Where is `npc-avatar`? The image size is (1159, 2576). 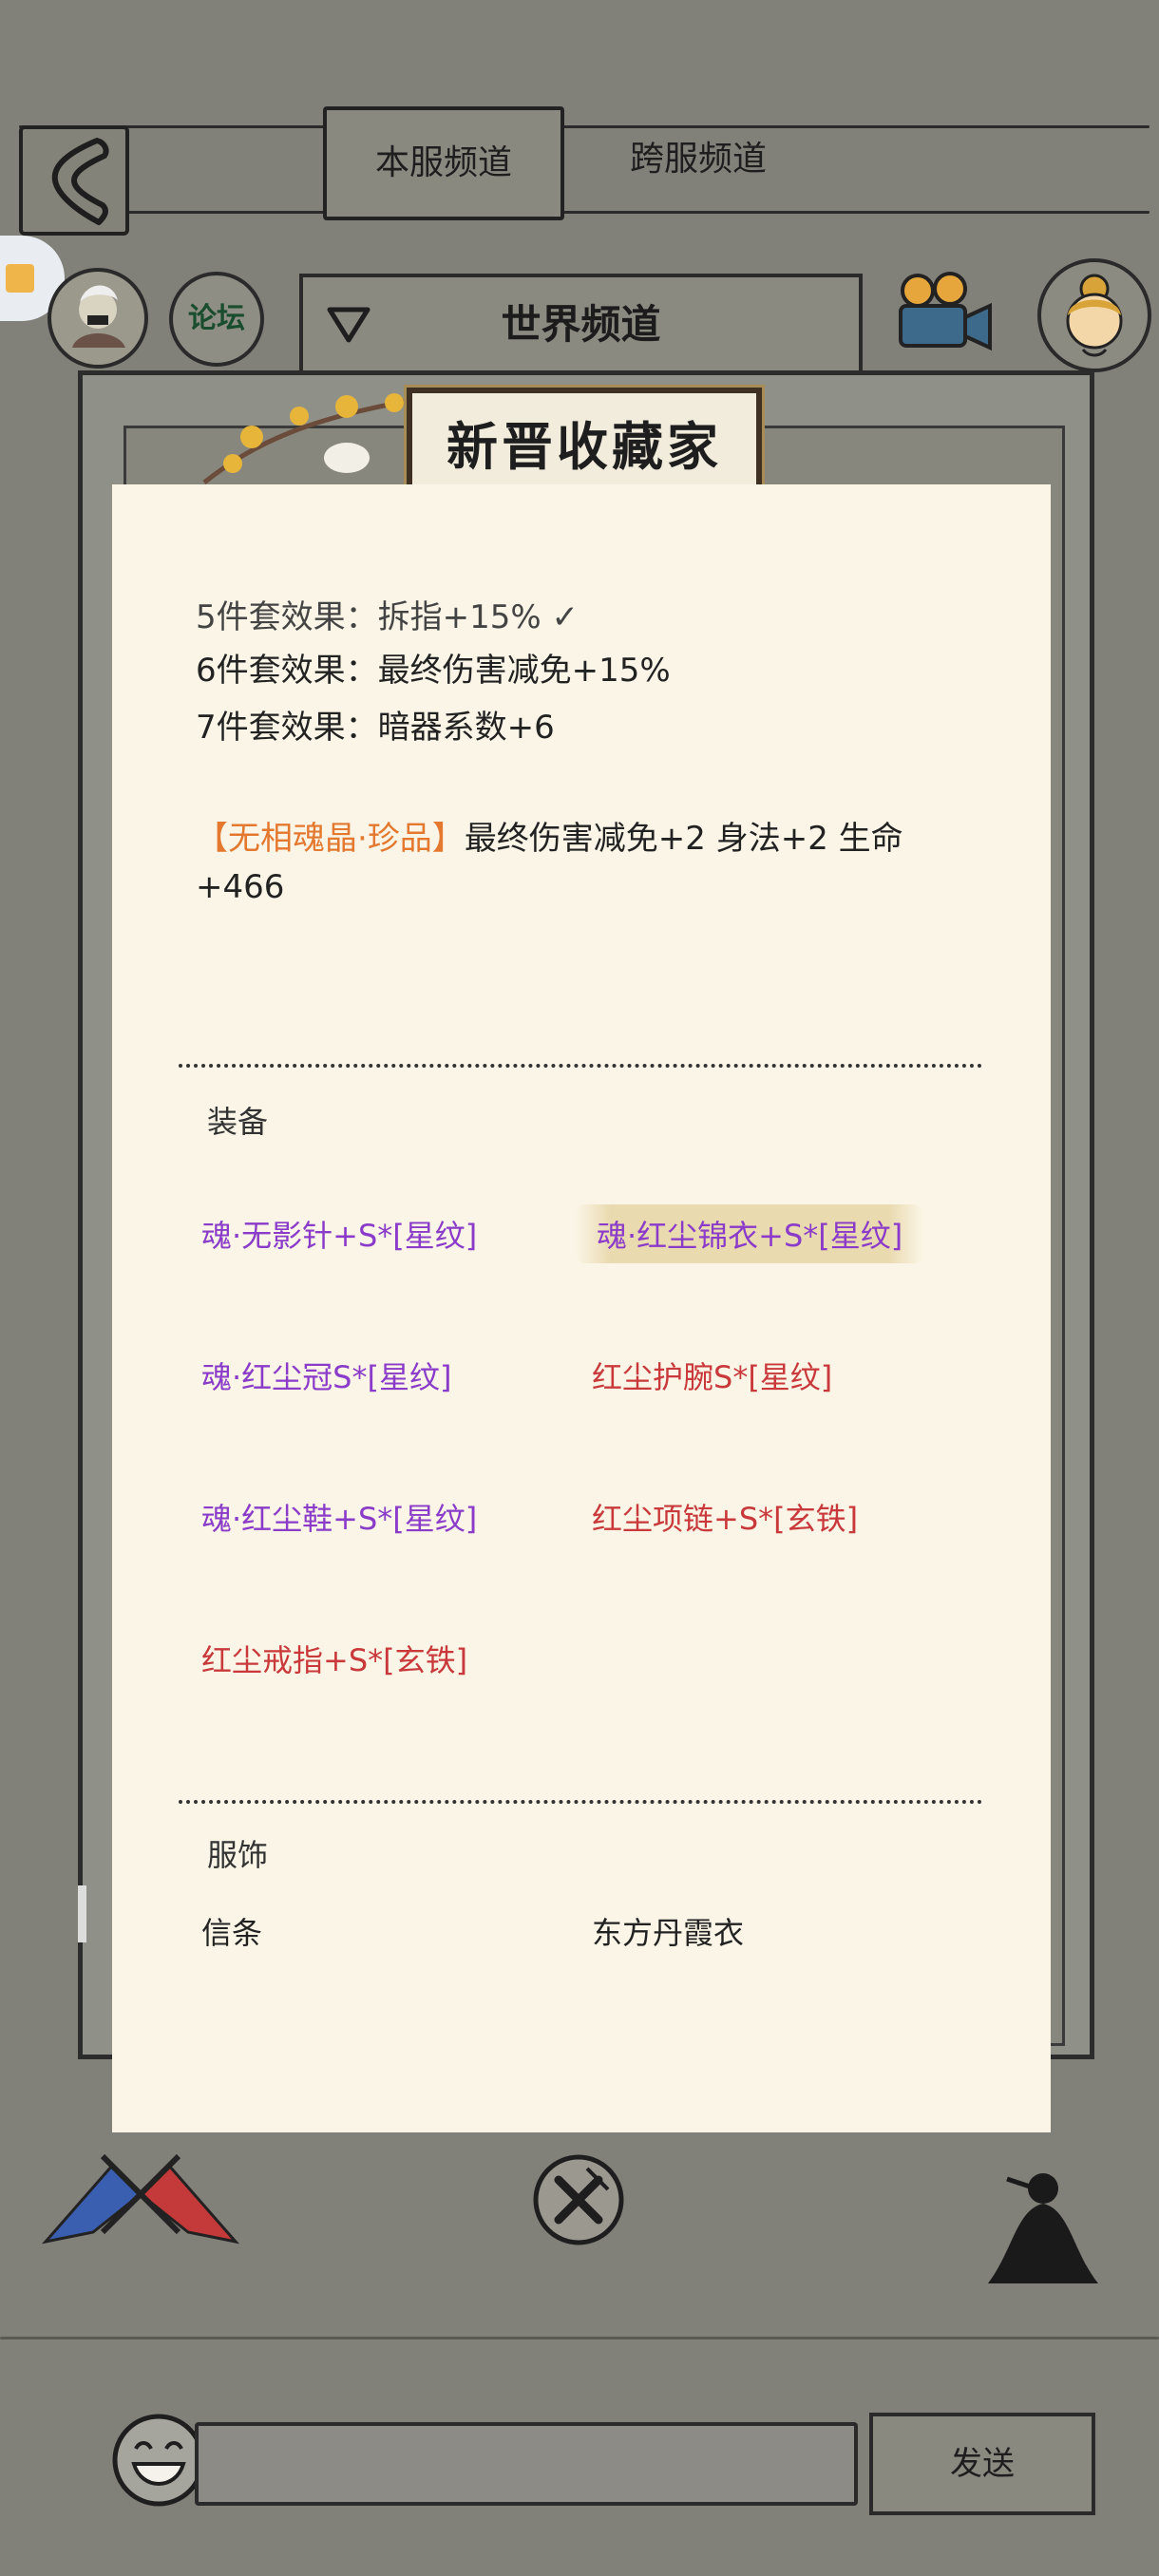 npc-avatar is located at coordinates (1094, 315).